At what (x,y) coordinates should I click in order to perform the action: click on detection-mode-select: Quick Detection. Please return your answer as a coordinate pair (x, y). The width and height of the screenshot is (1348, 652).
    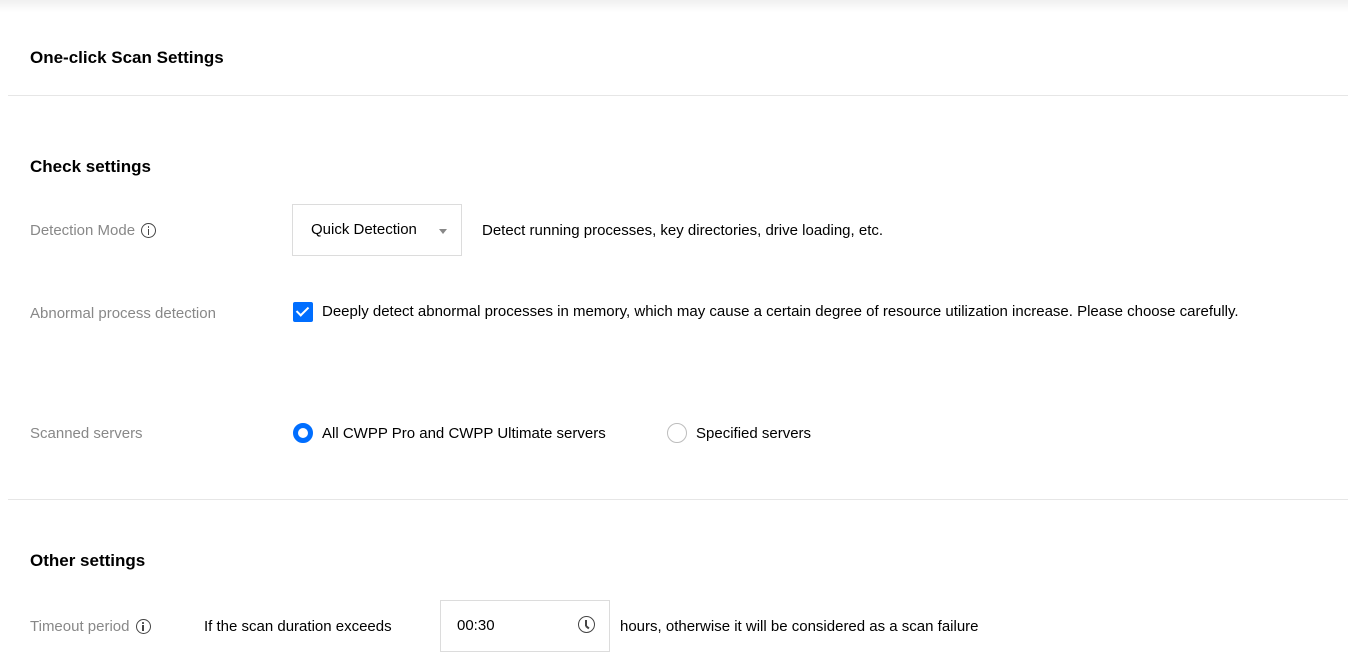
    Looking at the image, I should click on (377, 230).